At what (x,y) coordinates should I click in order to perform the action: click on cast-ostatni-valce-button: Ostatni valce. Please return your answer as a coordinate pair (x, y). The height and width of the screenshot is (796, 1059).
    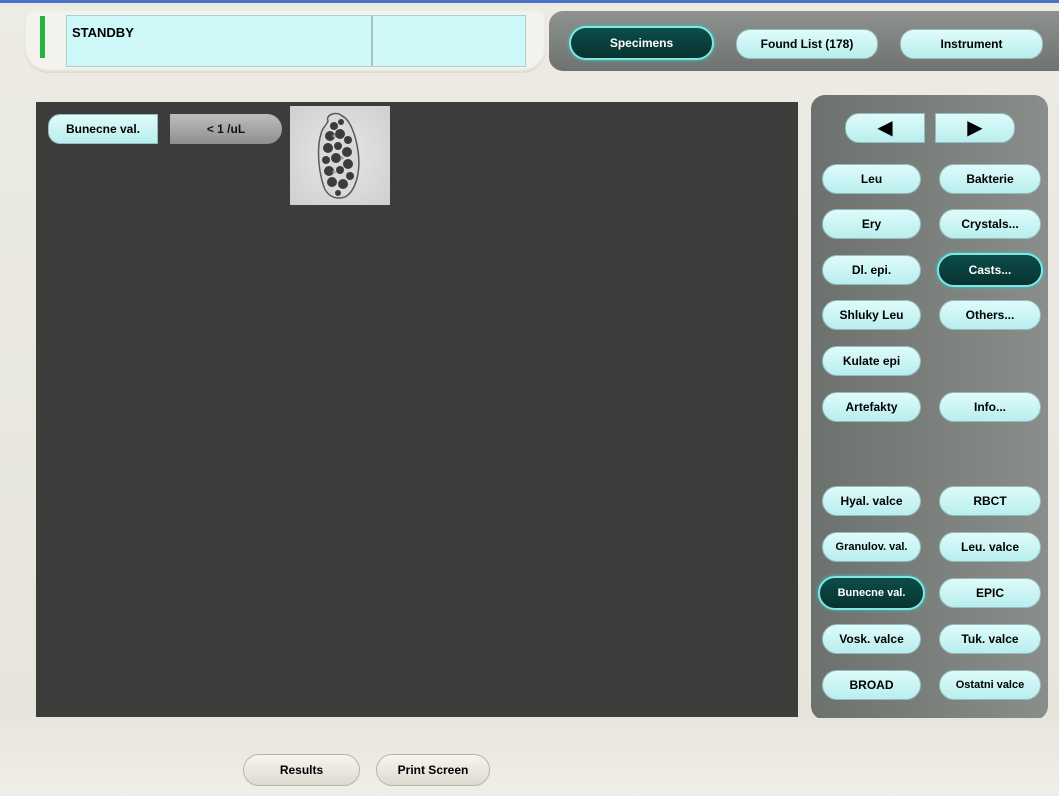
    Looking at the image, I should click on (990, 685).